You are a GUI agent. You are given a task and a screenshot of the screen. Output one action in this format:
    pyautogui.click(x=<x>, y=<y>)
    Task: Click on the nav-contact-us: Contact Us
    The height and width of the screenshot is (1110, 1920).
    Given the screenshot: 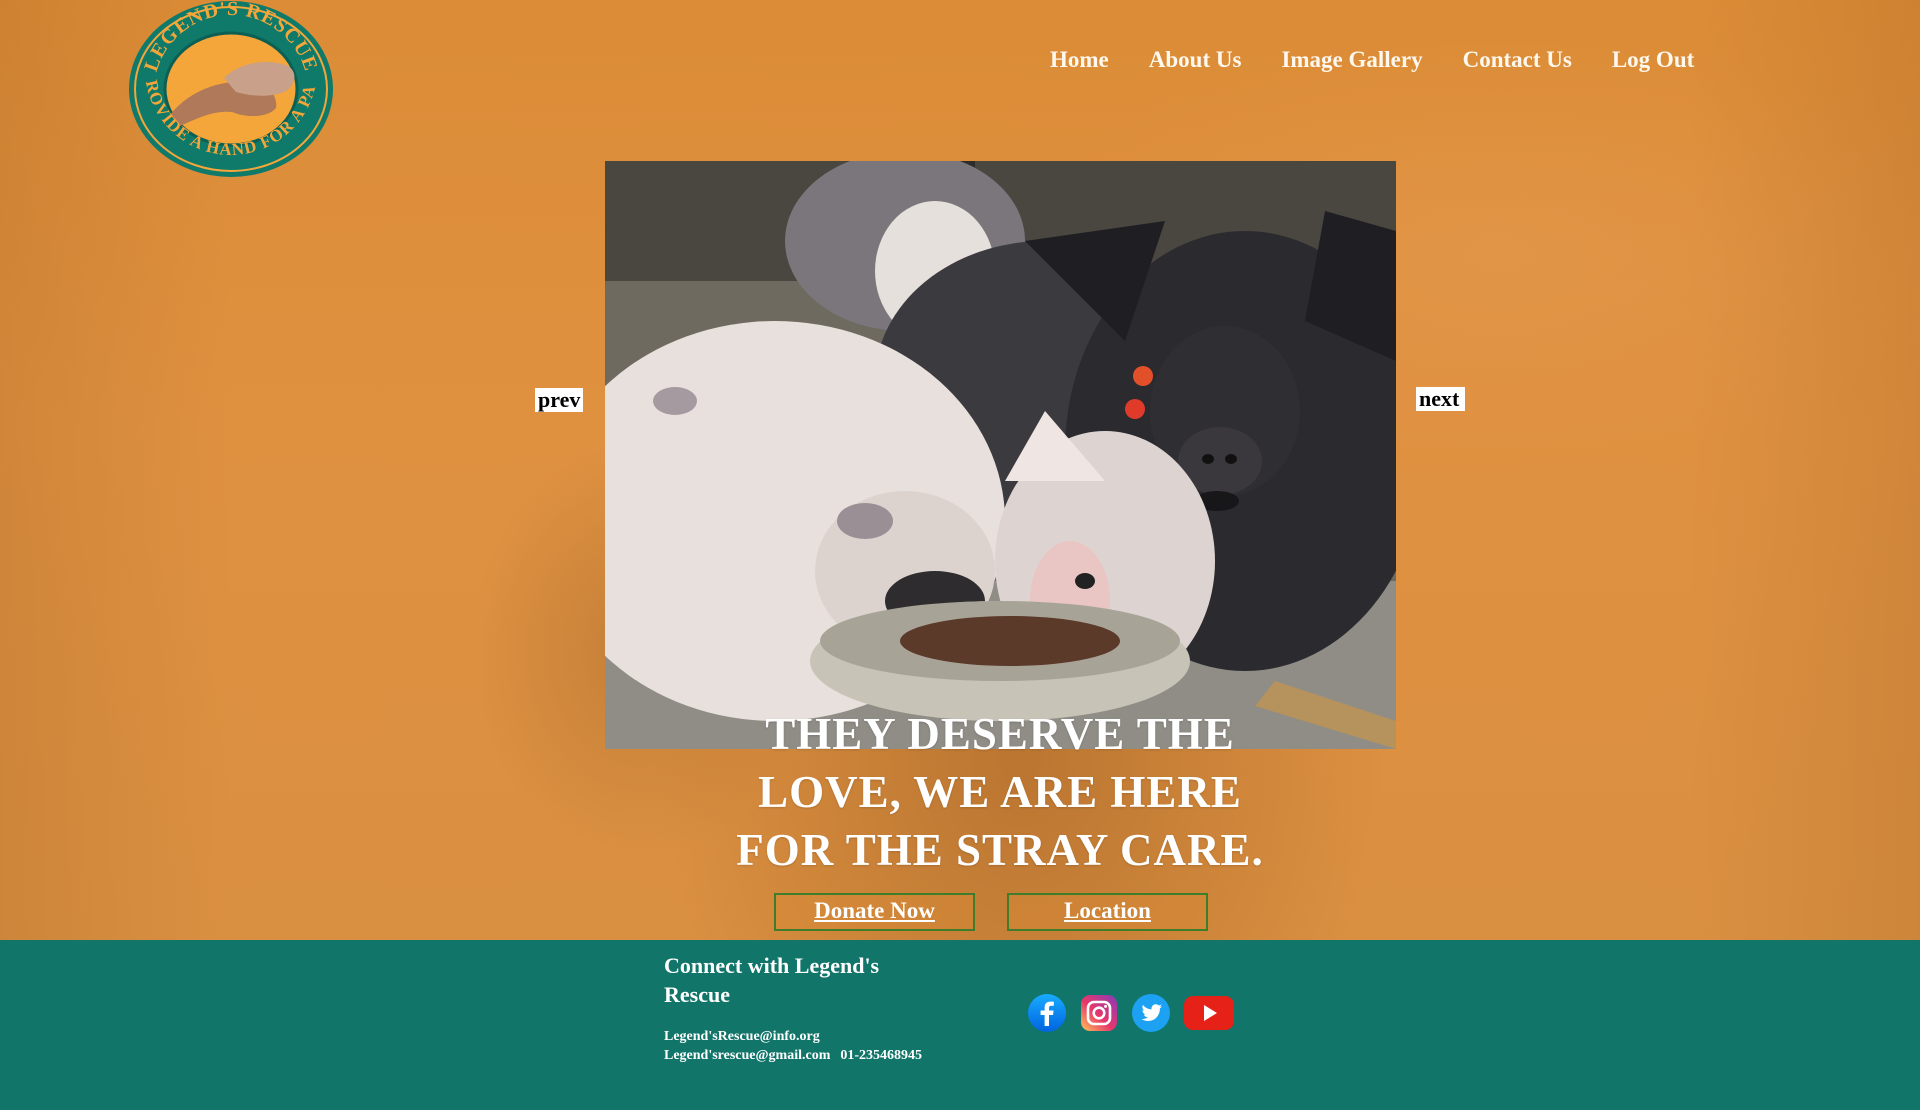 What is the action you would take?
    pyautogui.click(x=1517, y=60)
    